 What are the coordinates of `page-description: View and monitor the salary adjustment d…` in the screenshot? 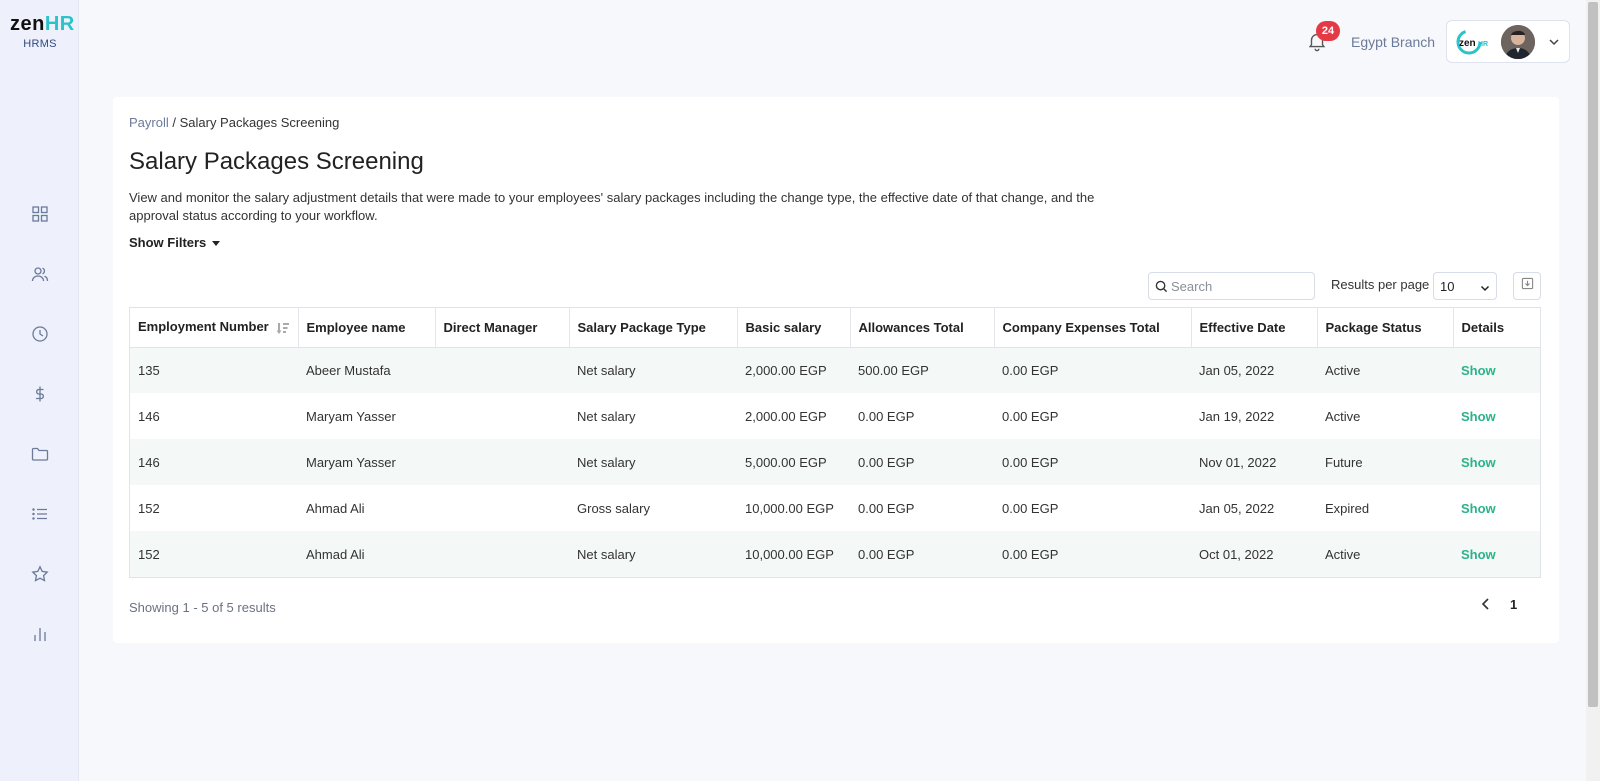 It's located at (612, 206).